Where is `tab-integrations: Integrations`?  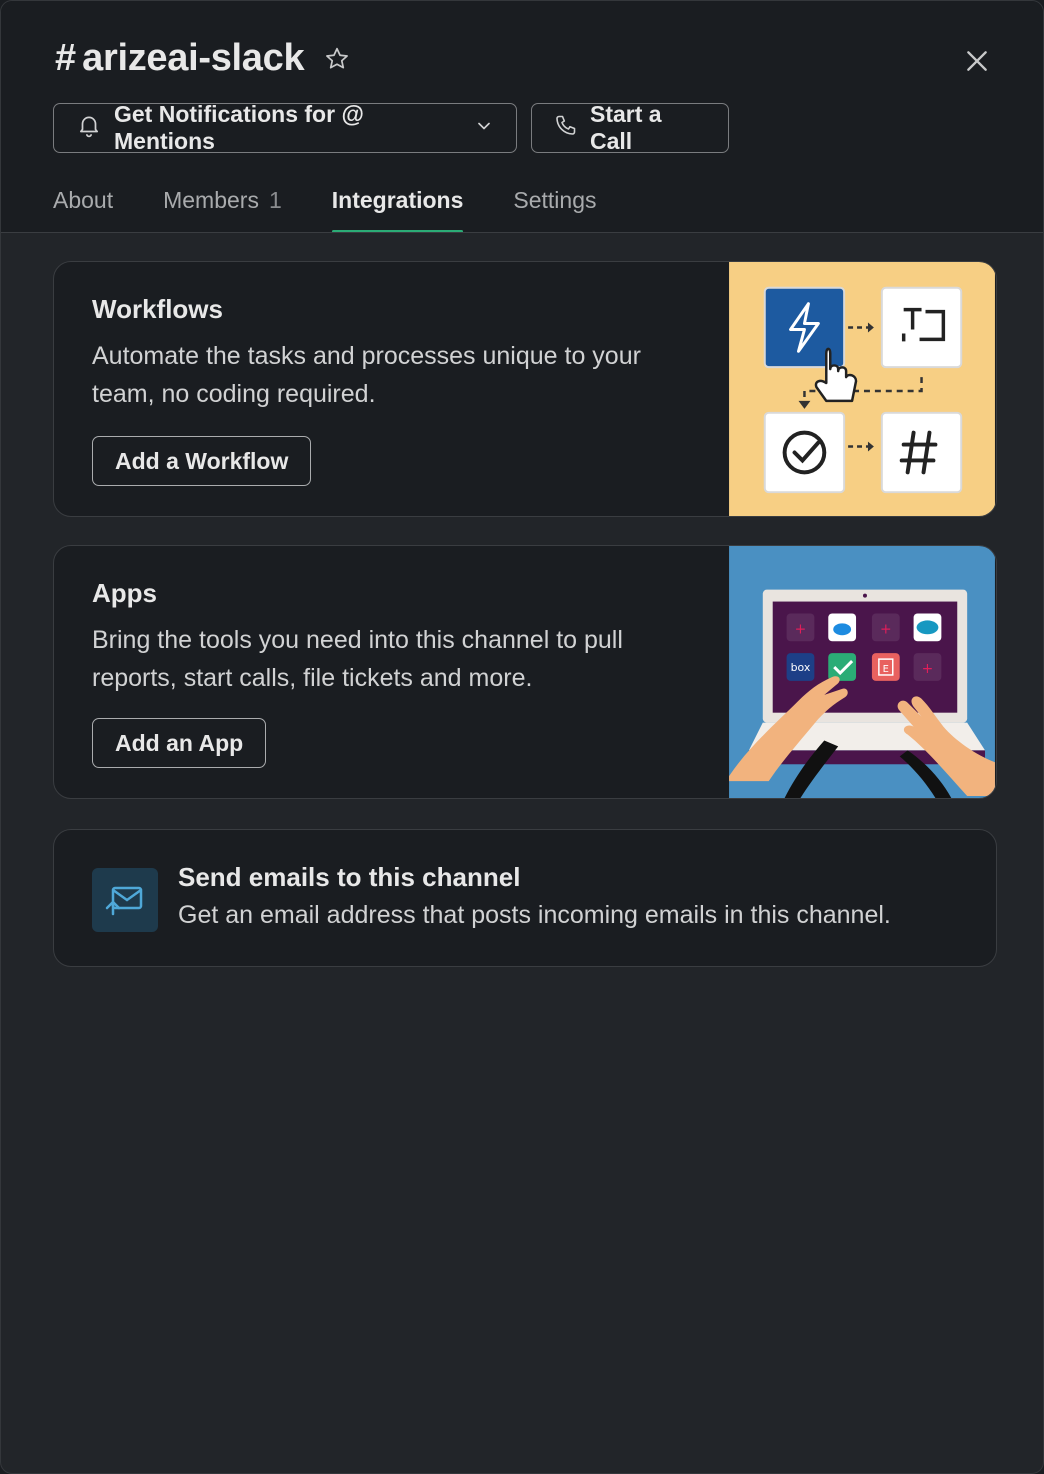 tab-integrations: Integrations is located at coordinates (397, 201).